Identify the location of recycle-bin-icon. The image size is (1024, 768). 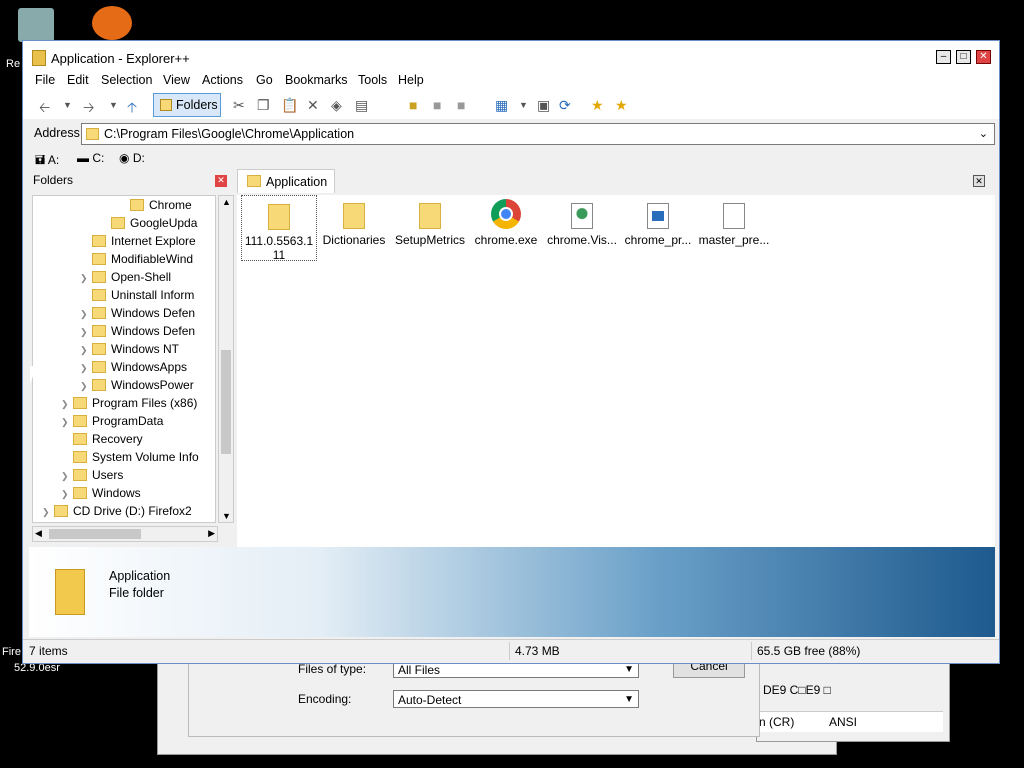
(36, 25).